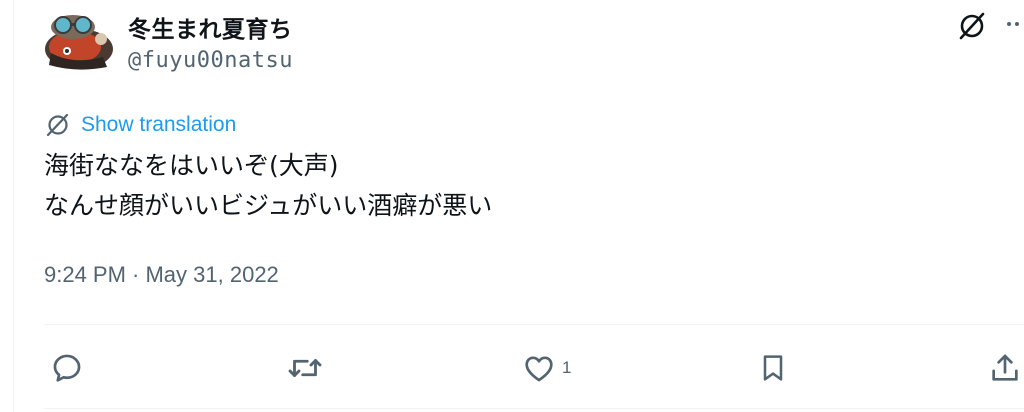 The image size is (1024, 412). What do you see at coordinates (158, 125) in the screenshot?
I see `show-translation-label: Show translation` at bounding box center [158, 125].